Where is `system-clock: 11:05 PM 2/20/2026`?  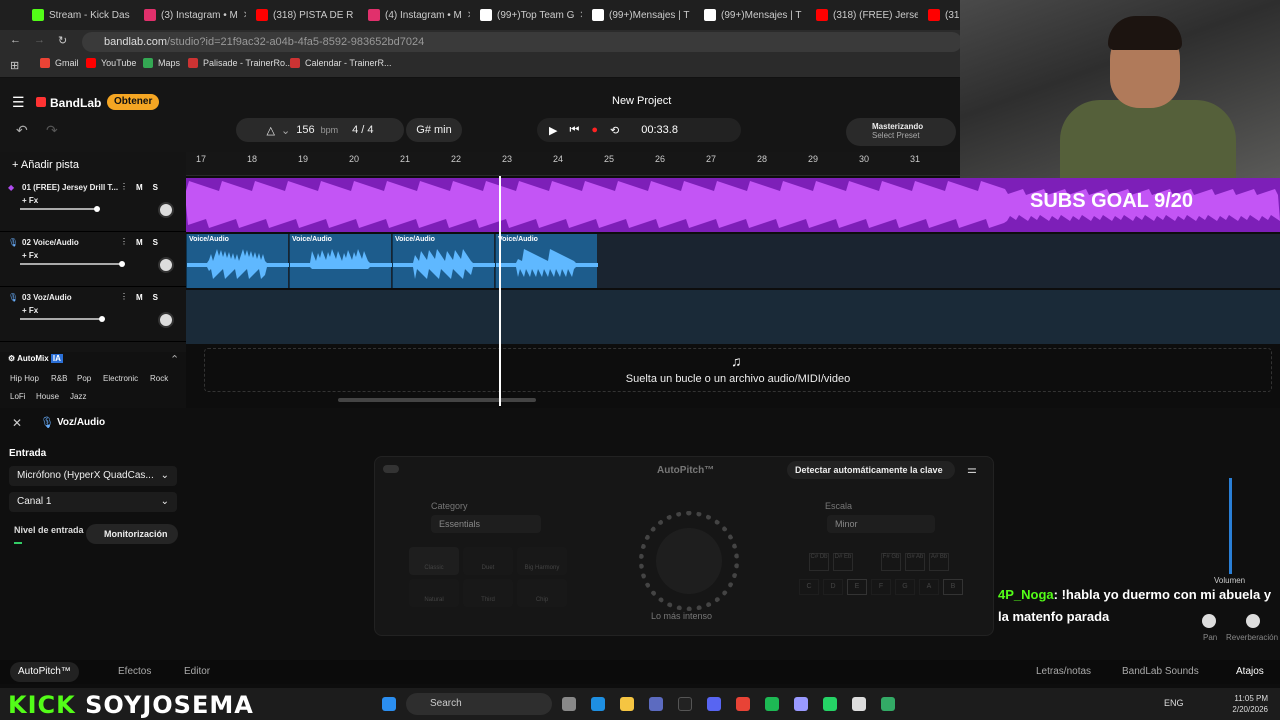 system-clock: 11:05 PM 2/20/2026 is located at coordinates (1250, 704).